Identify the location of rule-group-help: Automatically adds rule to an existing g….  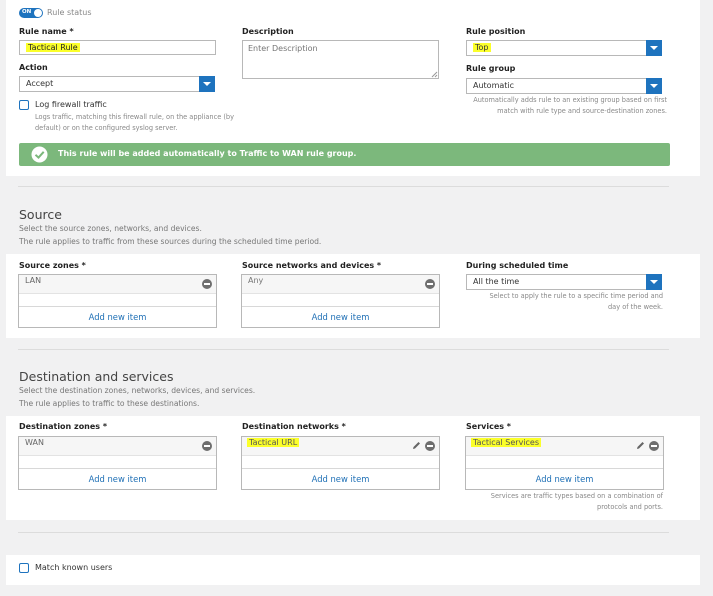
(570, 105).